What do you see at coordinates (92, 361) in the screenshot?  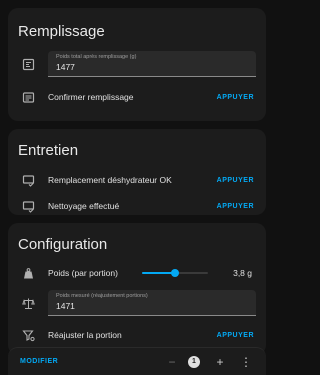 I see `modify-button: MODIFIER` at bounding box center [92, 361].